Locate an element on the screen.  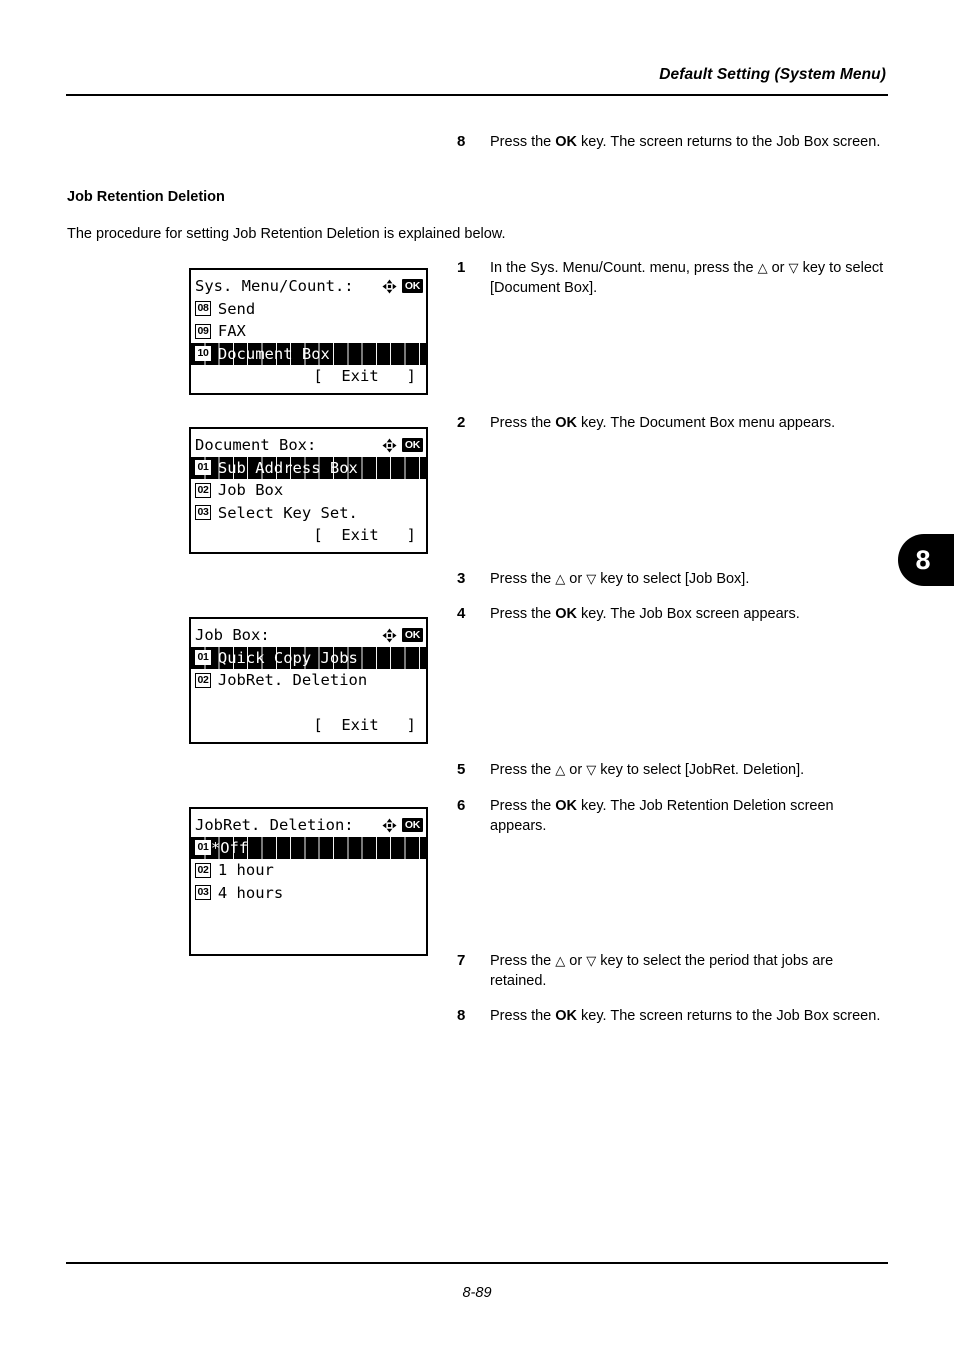
lcd-menu-item: 02 1 hour is located at coordinates (308, 870).